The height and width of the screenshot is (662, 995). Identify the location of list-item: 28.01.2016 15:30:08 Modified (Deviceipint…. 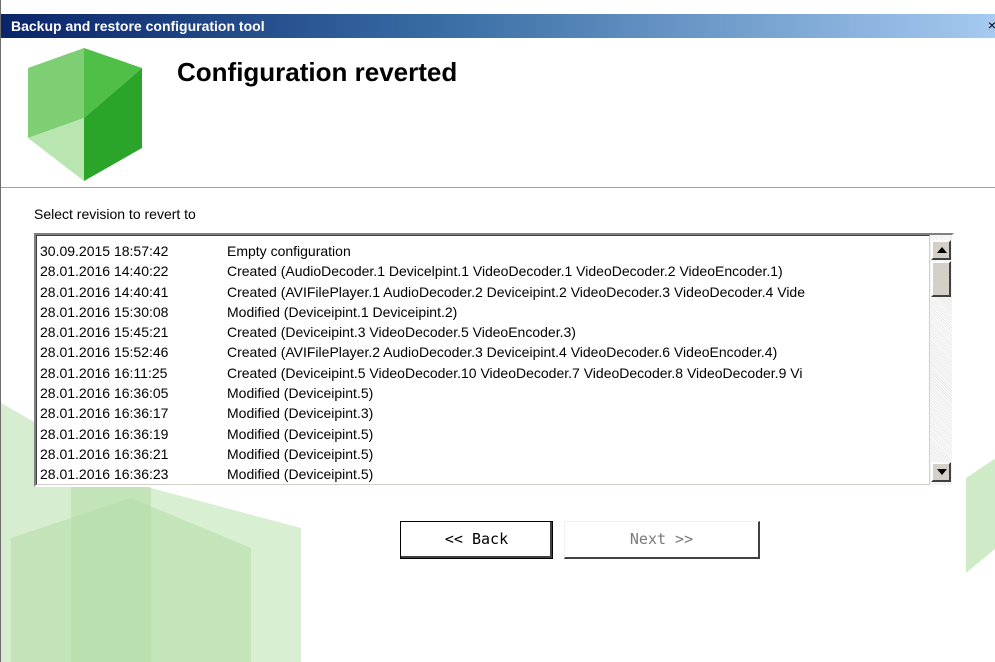
(483, 312).